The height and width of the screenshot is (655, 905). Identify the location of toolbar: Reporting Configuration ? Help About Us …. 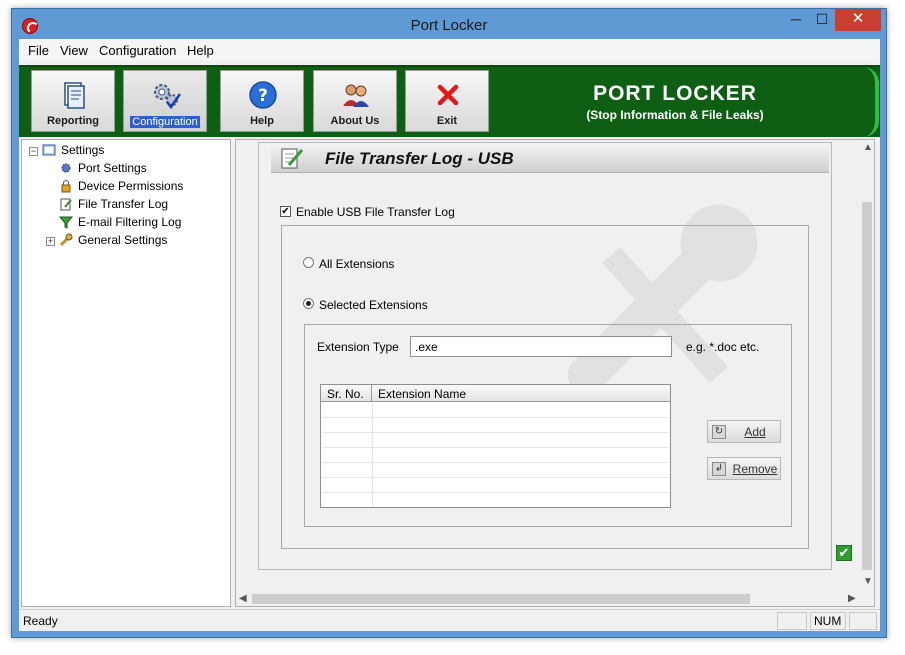
(449, 101).